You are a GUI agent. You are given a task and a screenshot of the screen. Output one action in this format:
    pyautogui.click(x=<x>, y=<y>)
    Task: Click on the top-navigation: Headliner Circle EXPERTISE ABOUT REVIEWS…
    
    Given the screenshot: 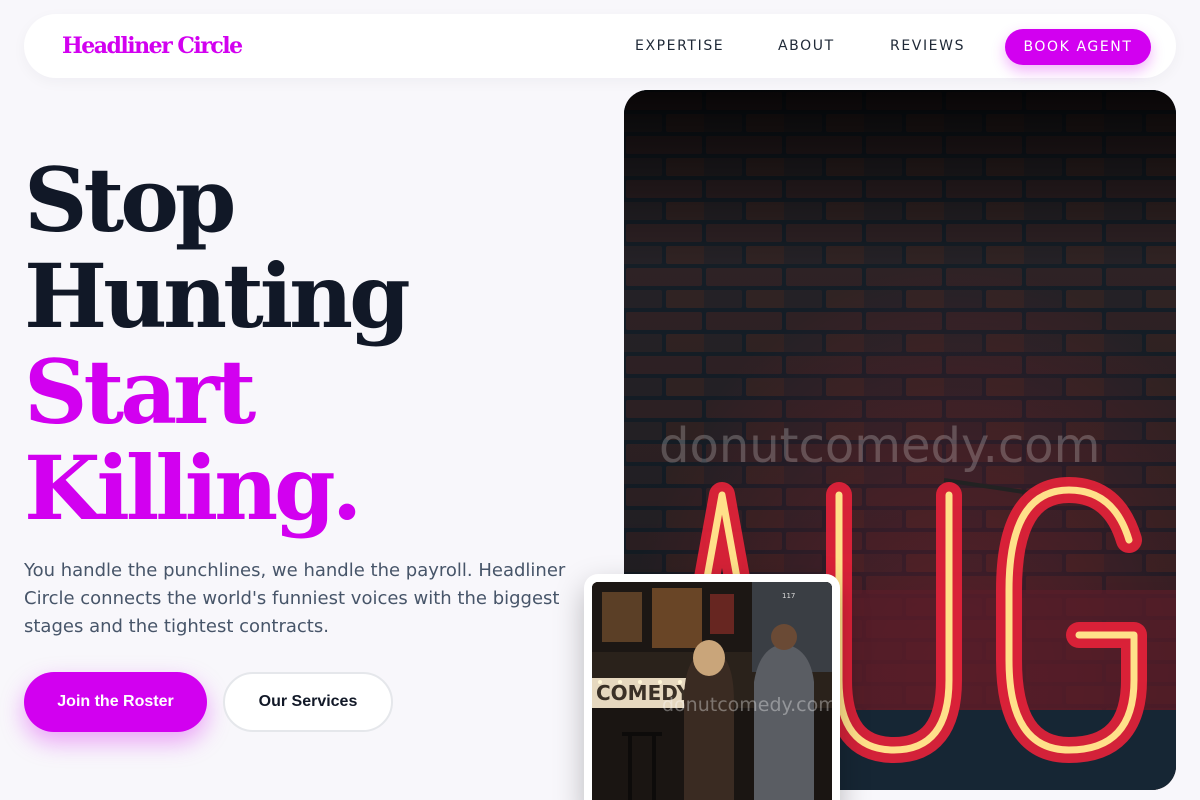 What is the action you would take?
    pyautogui.click(x=600, y=46)
    